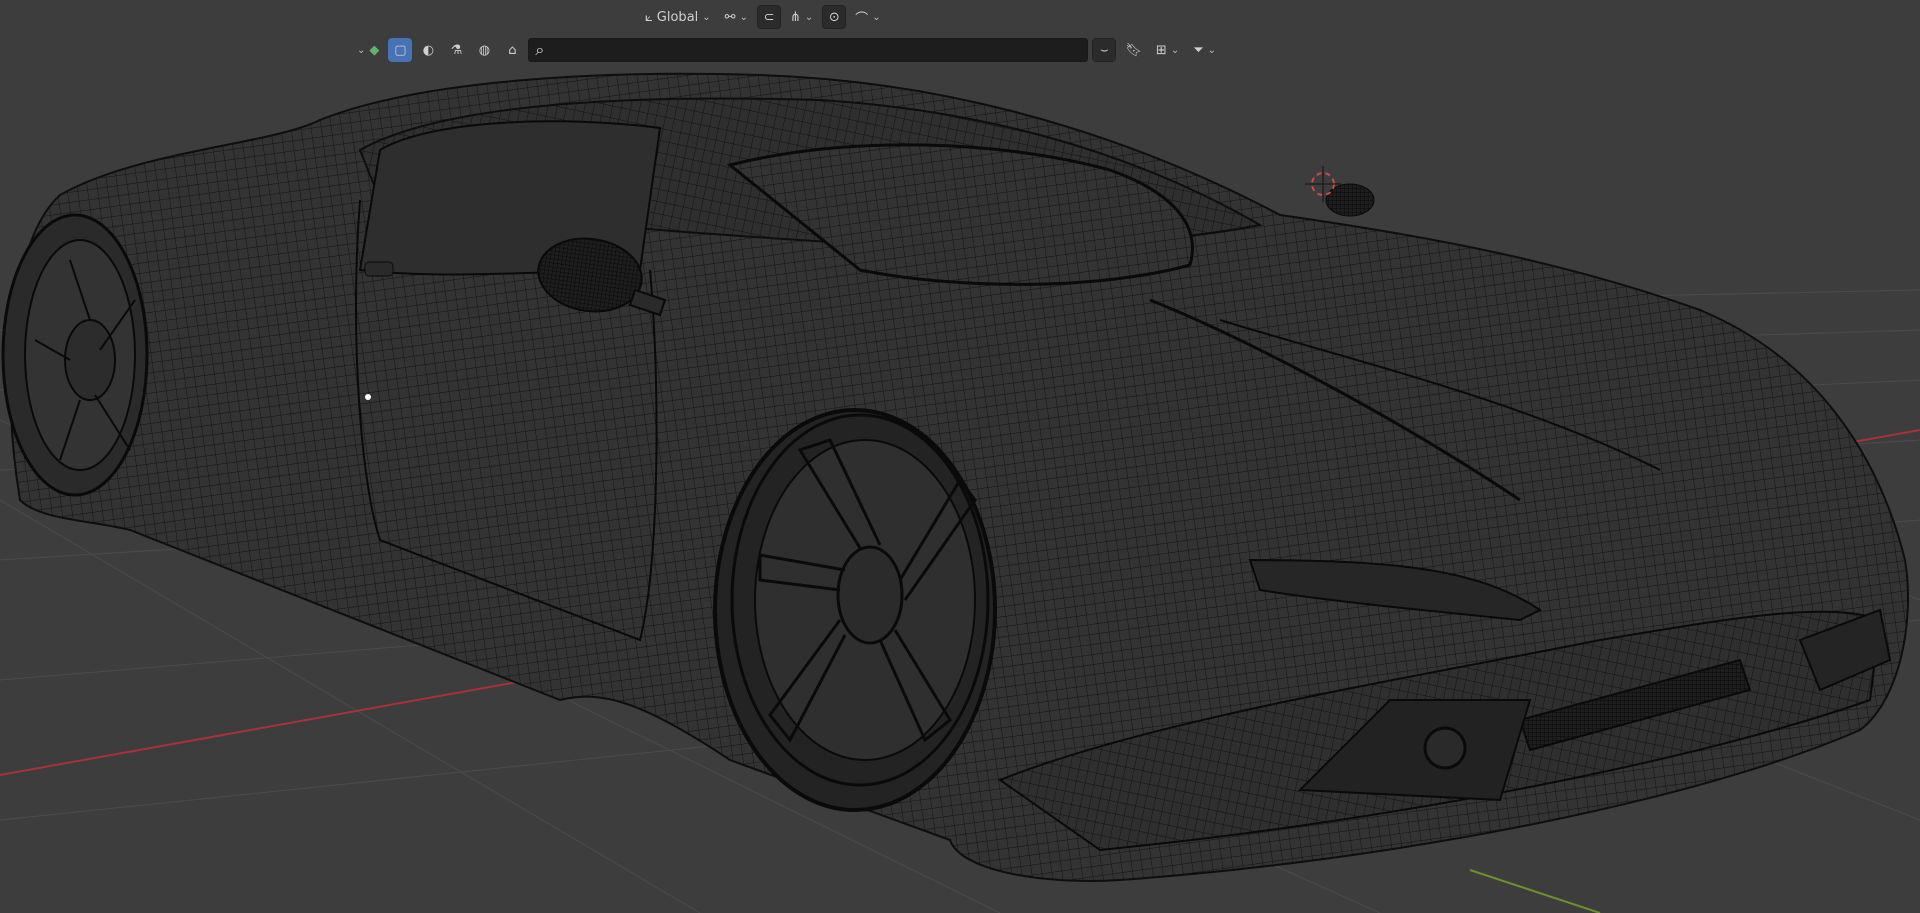 The image size is (1920, 913). I want to click on transform-orientation-icon: ⟀, so click(649, 17).